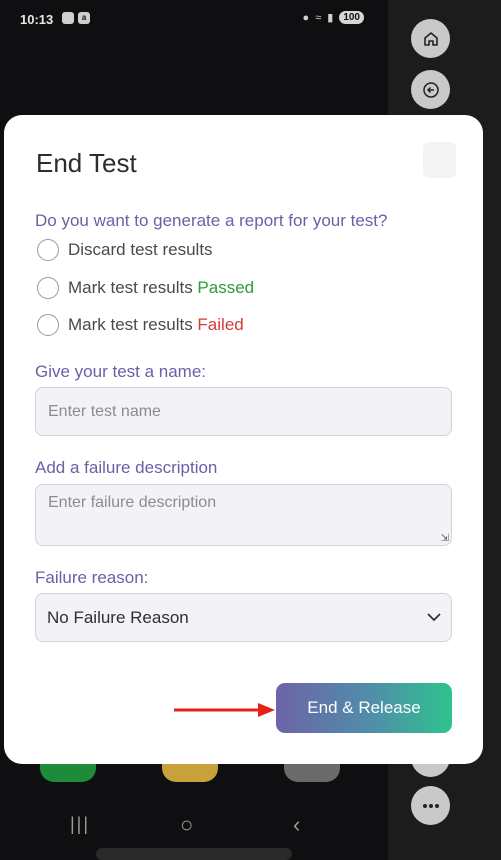 The height and width of the screenshot is (860, 501). What do you see at coordinates (118, 617) in the screenshot?
I see `failure-reason-value: No Failure Reason` at bounding box center [118, 617].